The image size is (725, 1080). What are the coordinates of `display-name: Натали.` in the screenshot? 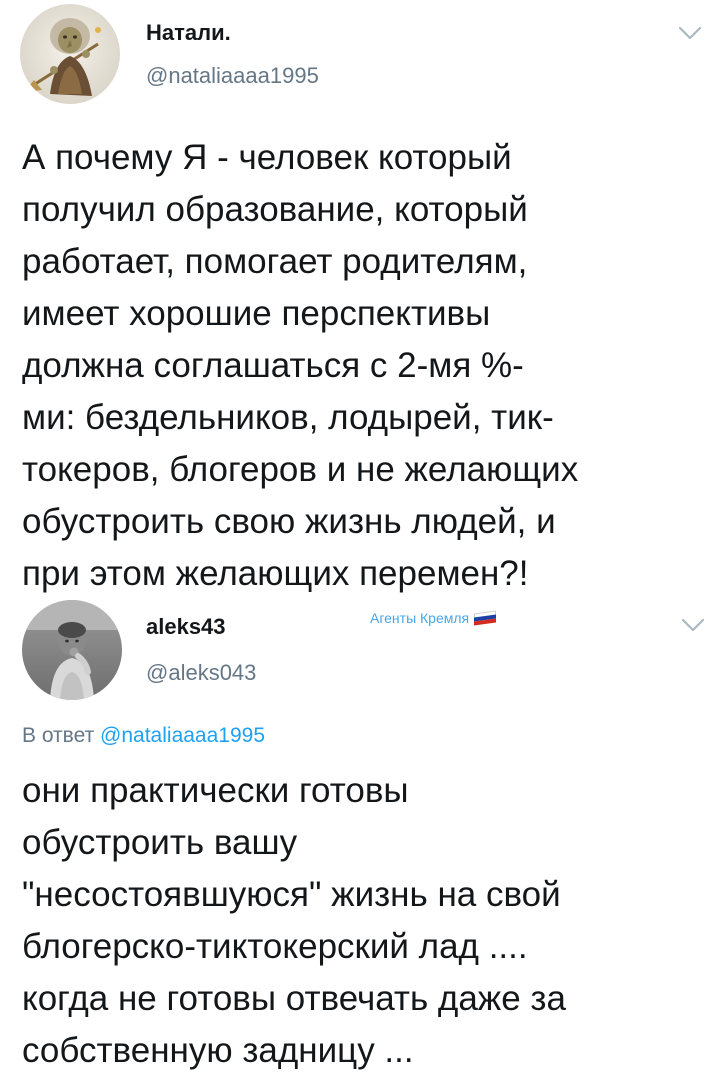 It's located at (188, 33).